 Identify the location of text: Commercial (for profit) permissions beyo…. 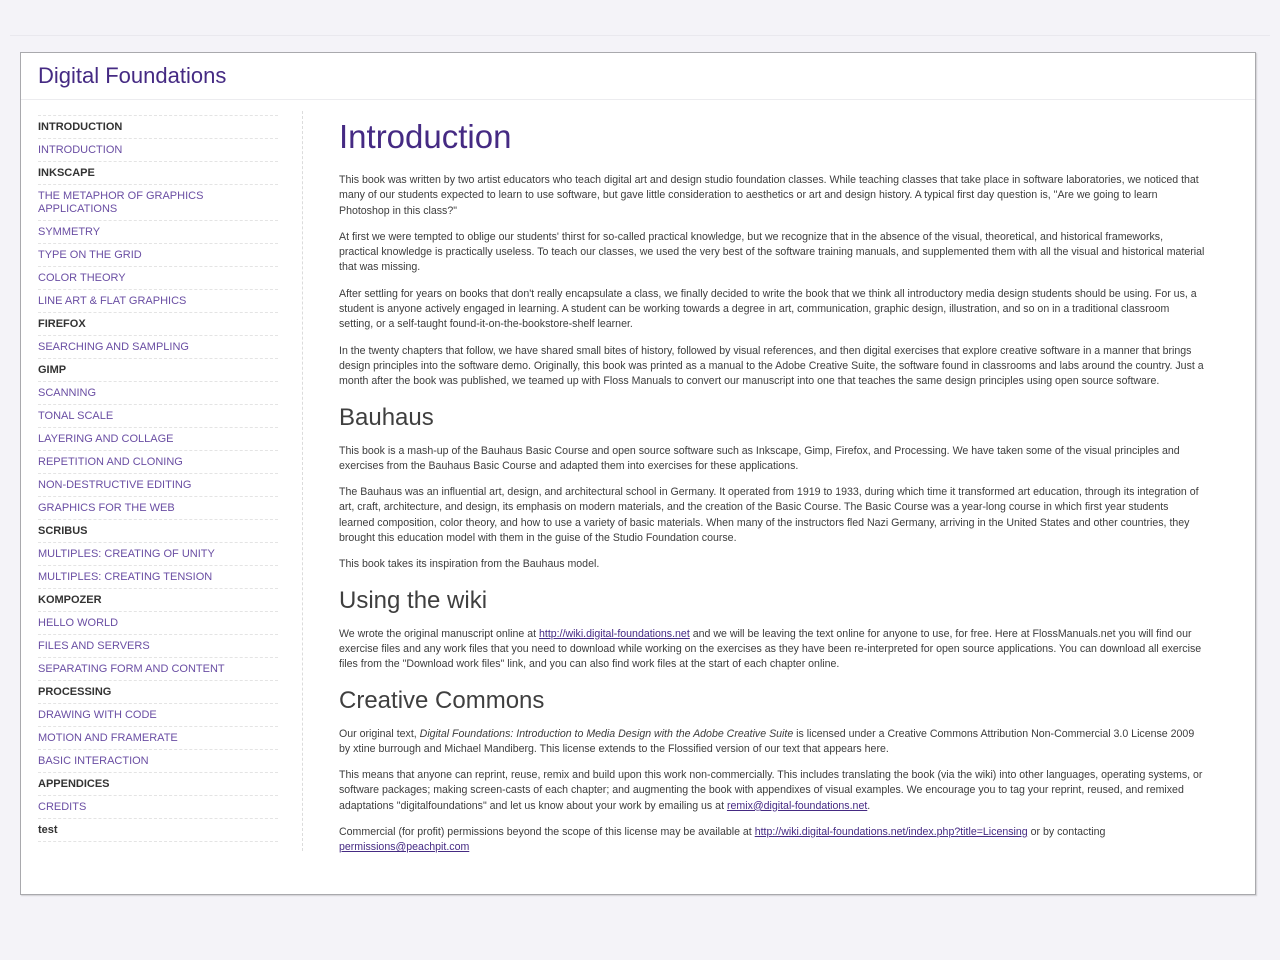
(547, 832).